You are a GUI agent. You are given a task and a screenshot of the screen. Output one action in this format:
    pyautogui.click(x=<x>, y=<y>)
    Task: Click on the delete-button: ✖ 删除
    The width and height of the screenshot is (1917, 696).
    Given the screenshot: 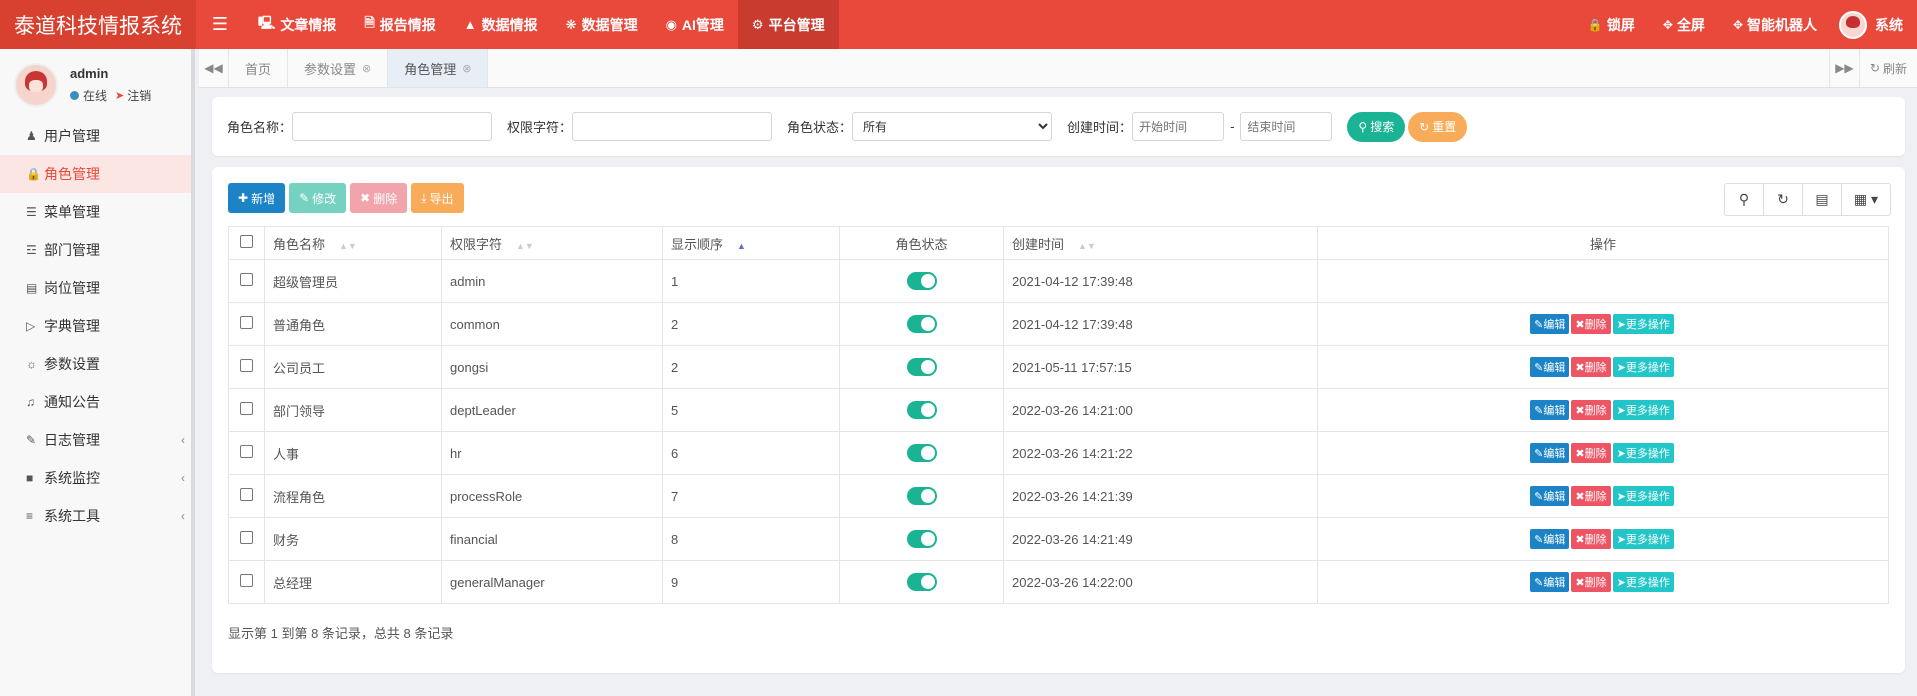 What is the action you would take?
    pyautogui.click(x=379, y=198)
    